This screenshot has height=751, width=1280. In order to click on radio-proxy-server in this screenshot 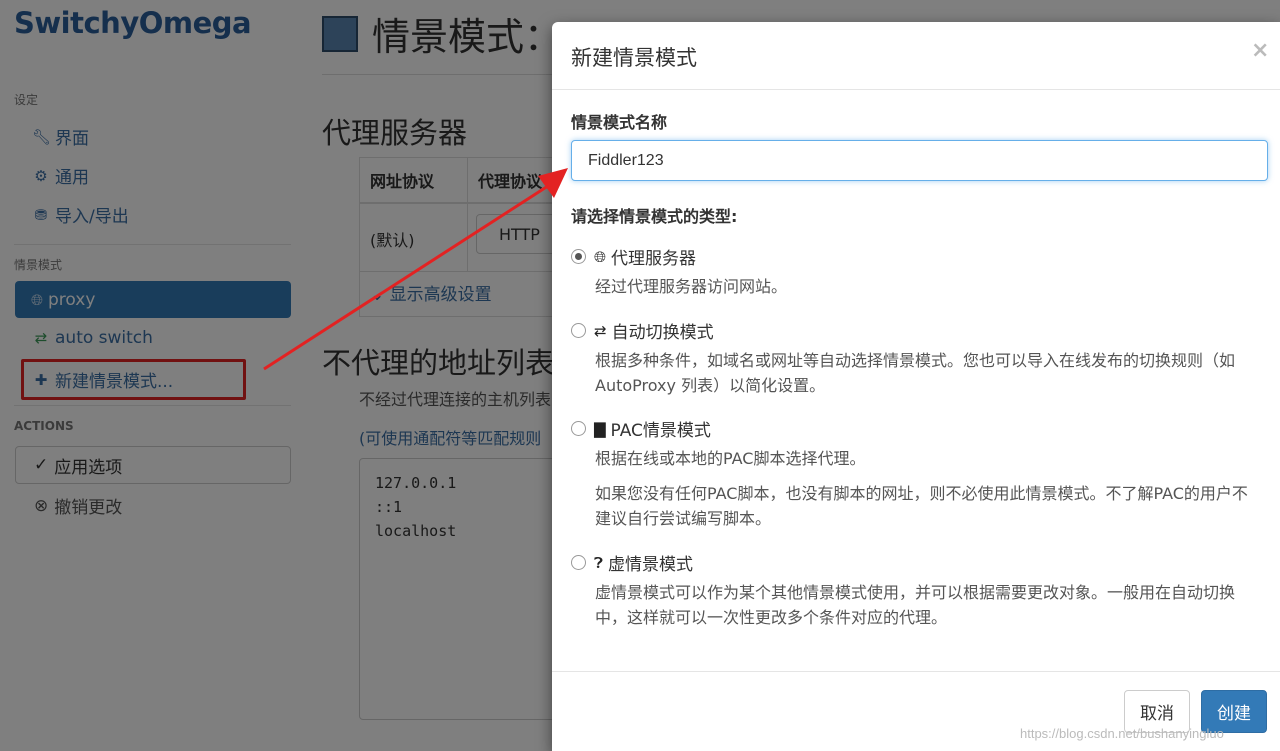, I will do `click(578, 256)`.